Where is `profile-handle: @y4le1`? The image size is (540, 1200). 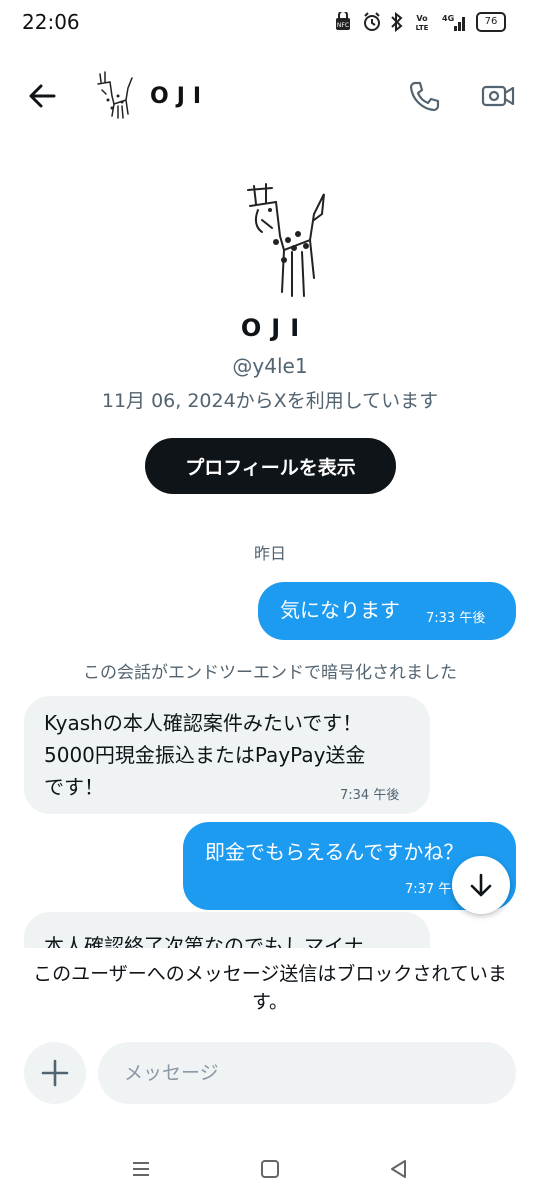
profile-handle: @y4le1 is located at coordinates (270, 366).